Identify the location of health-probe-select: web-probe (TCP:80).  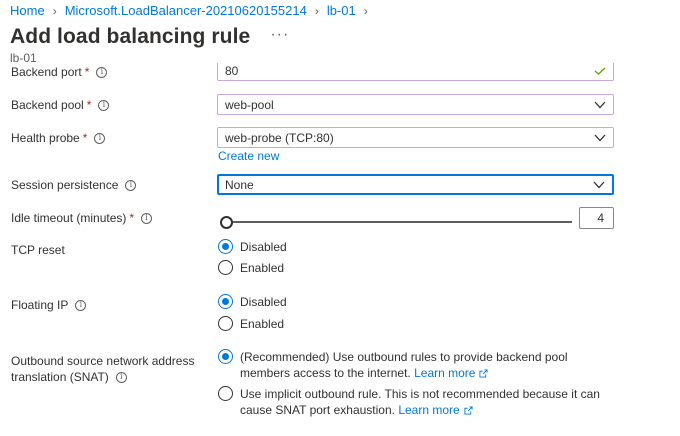
(415, 137).